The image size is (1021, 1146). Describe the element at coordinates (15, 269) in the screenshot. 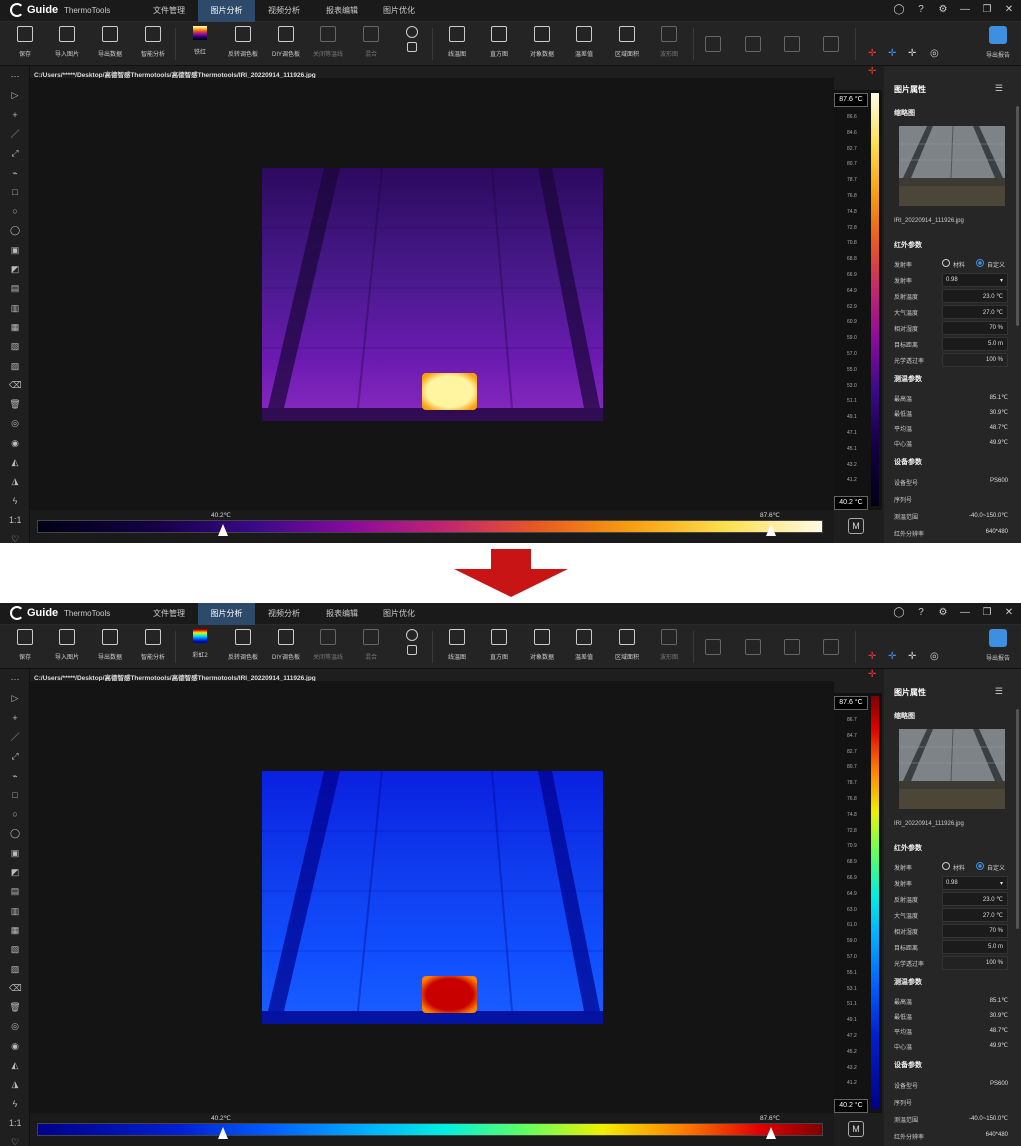

I see `left-tool-10-icon: ◩` at that location.